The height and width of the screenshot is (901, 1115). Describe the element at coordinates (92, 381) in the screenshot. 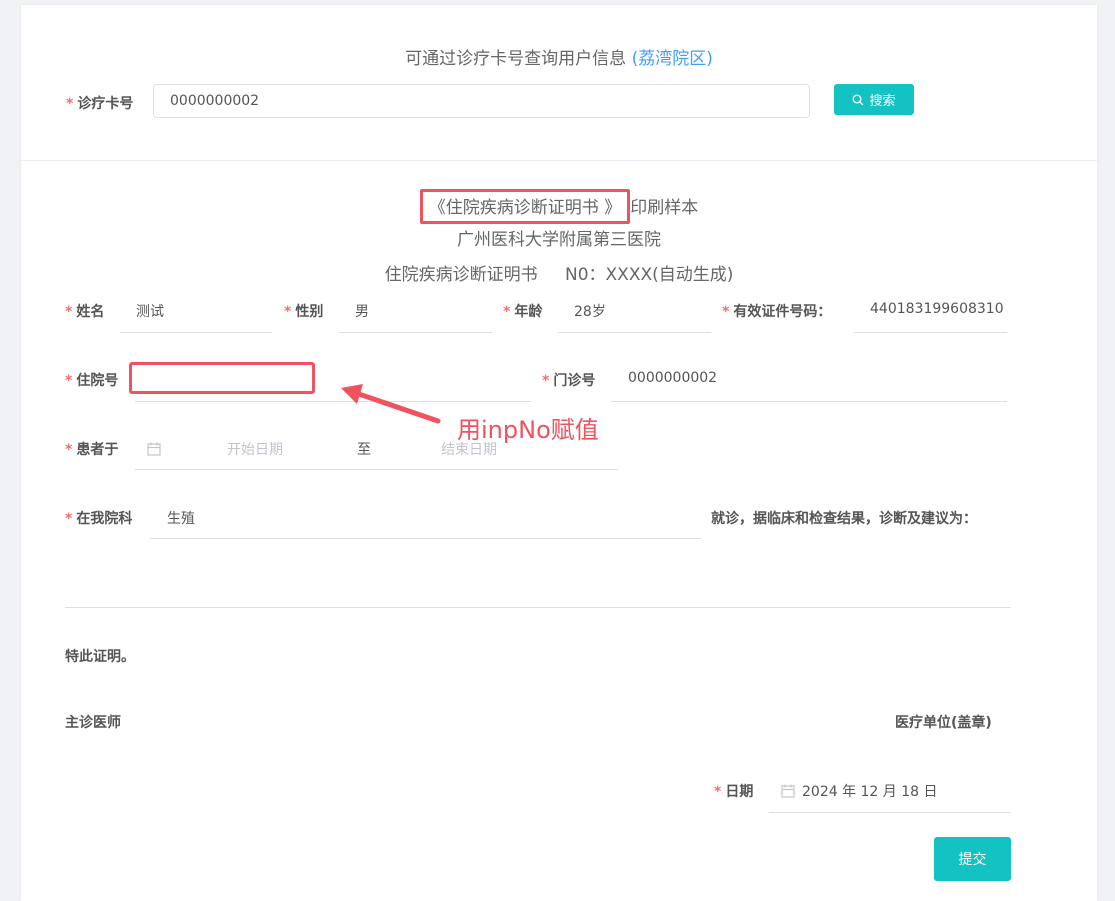

I see `inpatient-label: * 住院号` at that location.